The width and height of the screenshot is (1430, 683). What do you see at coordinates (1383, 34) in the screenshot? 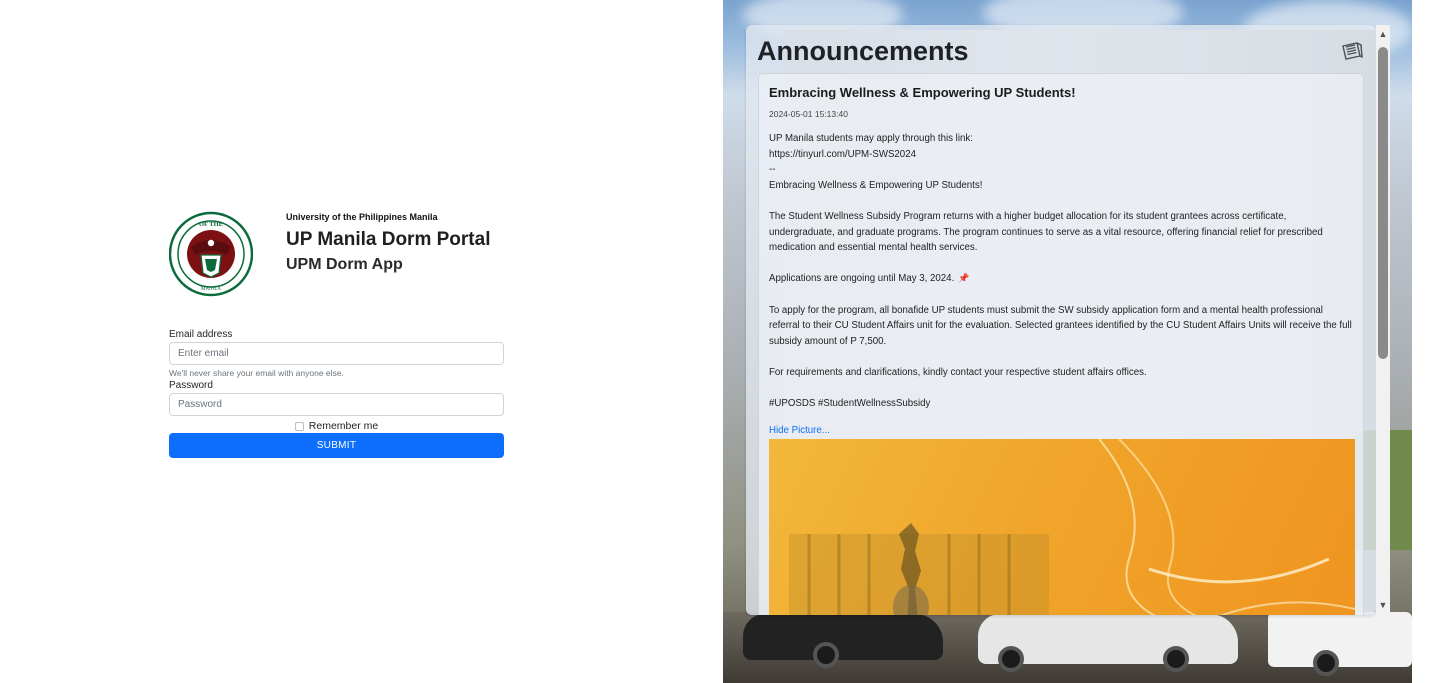
I see `scroll-up-arrow-icon: ▲` at bounding box center [1383, 34].